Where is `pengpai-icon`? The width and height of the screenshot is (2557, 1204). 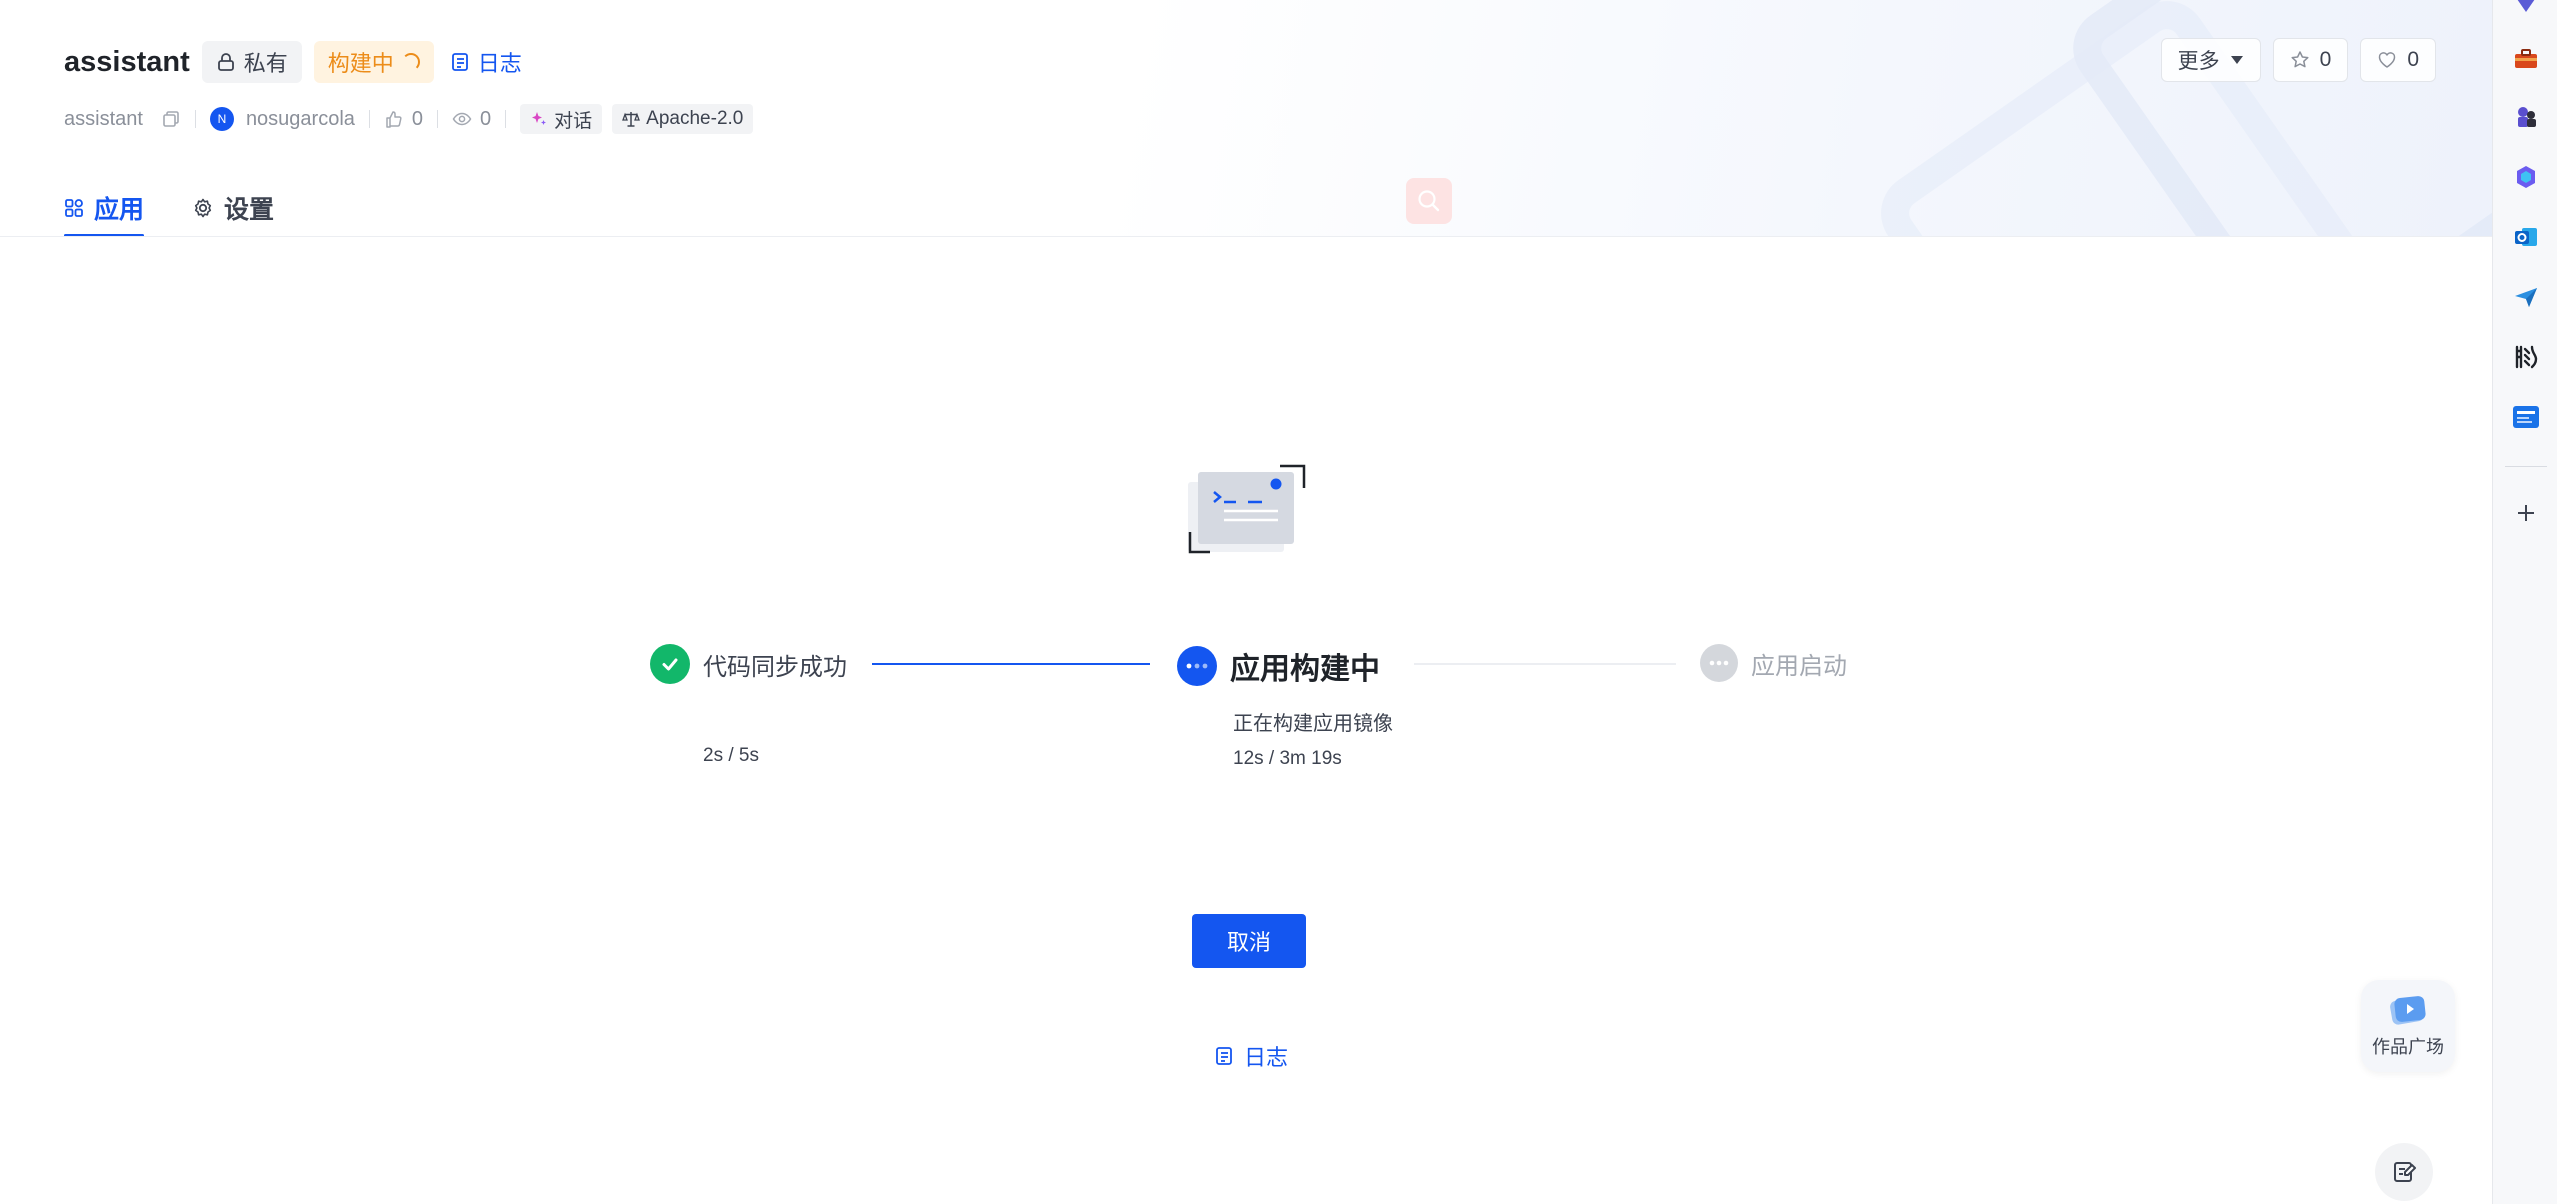 pengpai-icon is located at coordinates (2526, 357).